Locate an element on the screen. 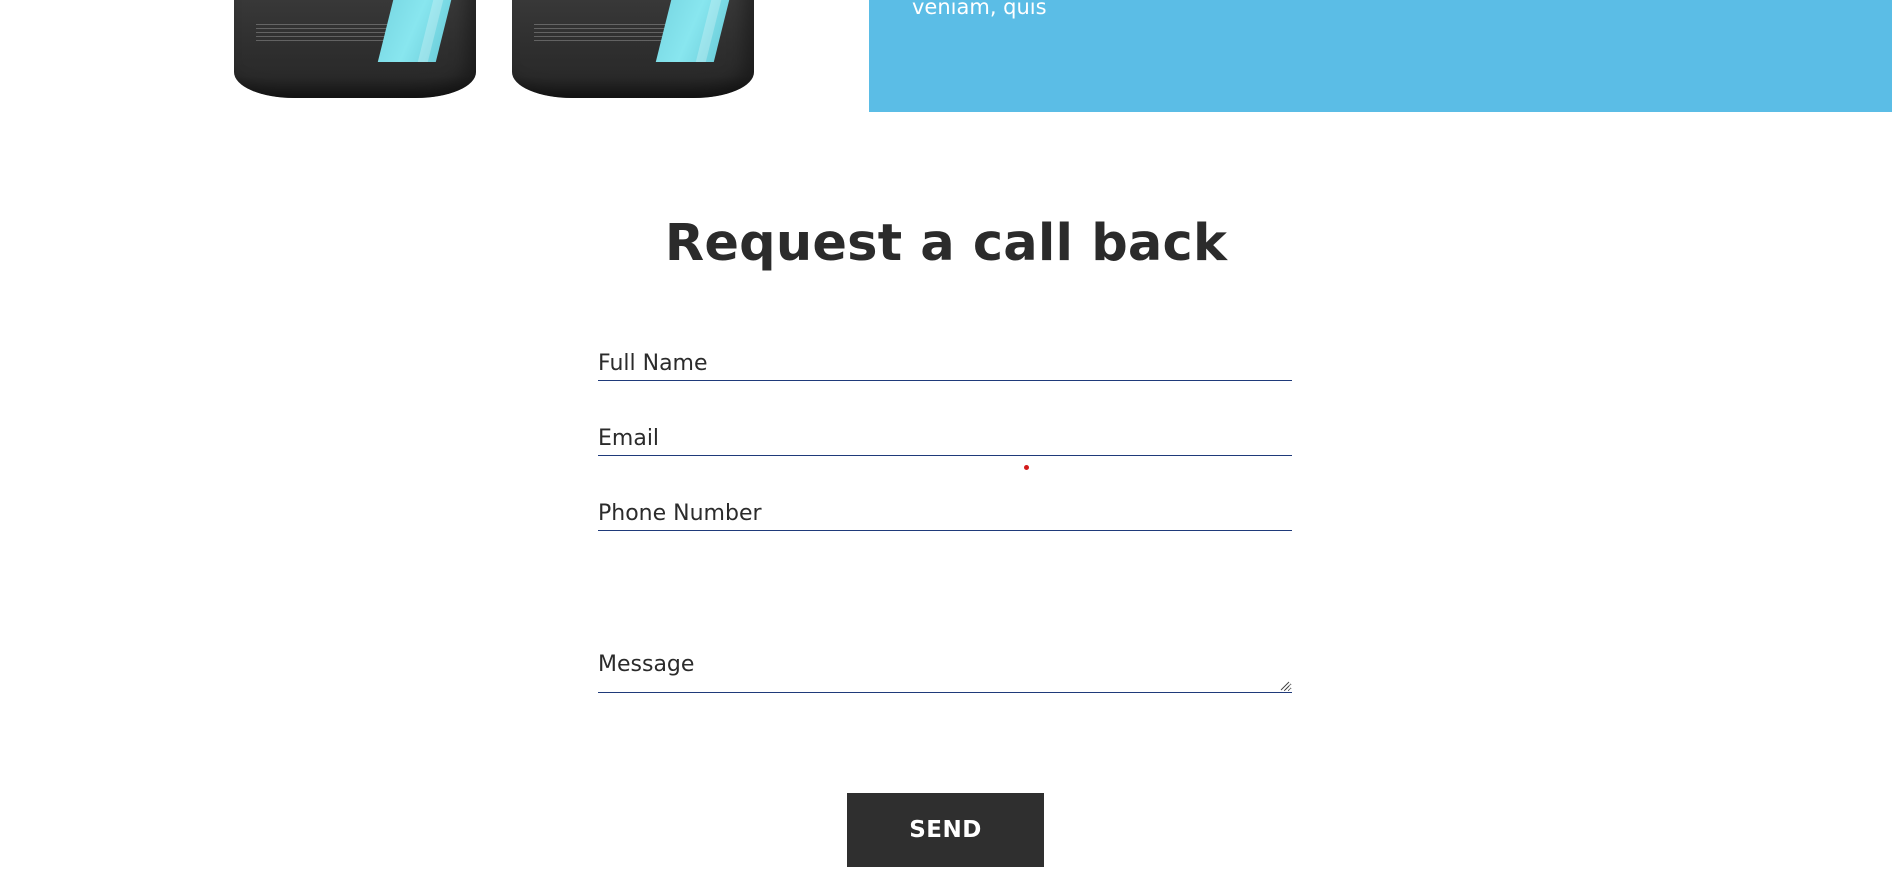 The width and height of the screenshot is (1892, 871). hero-panel-text: veniam, quis is located at coordinates (979, 9).